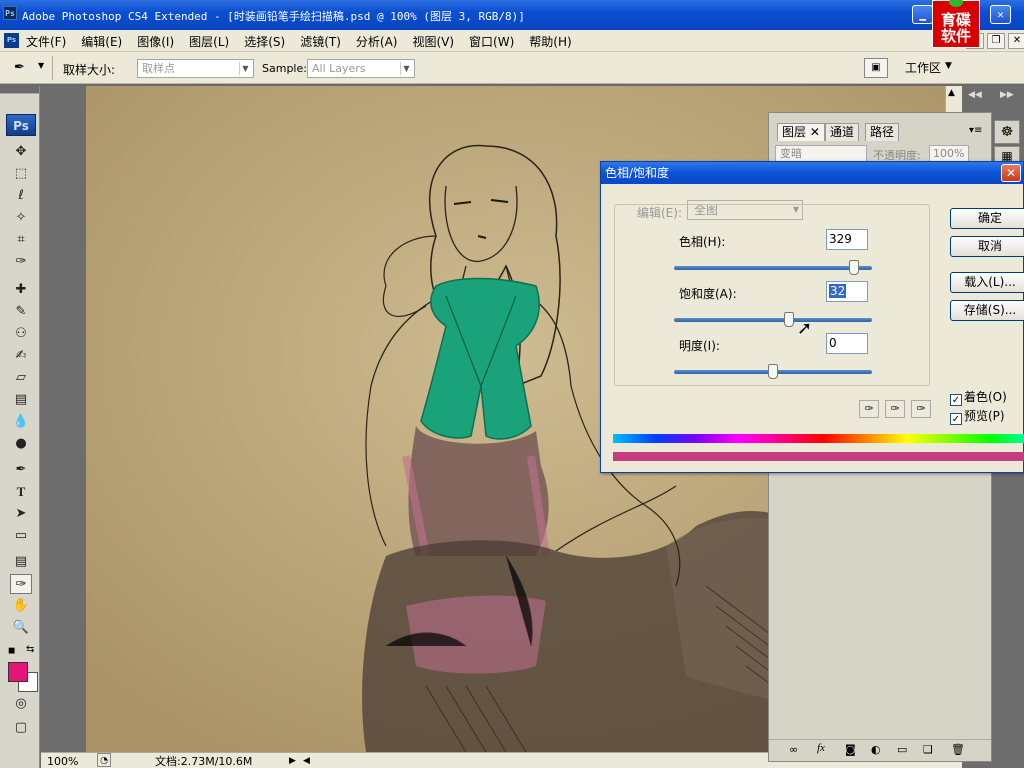  I want to click on zoom-icon: 🔍, so click(21, 628).